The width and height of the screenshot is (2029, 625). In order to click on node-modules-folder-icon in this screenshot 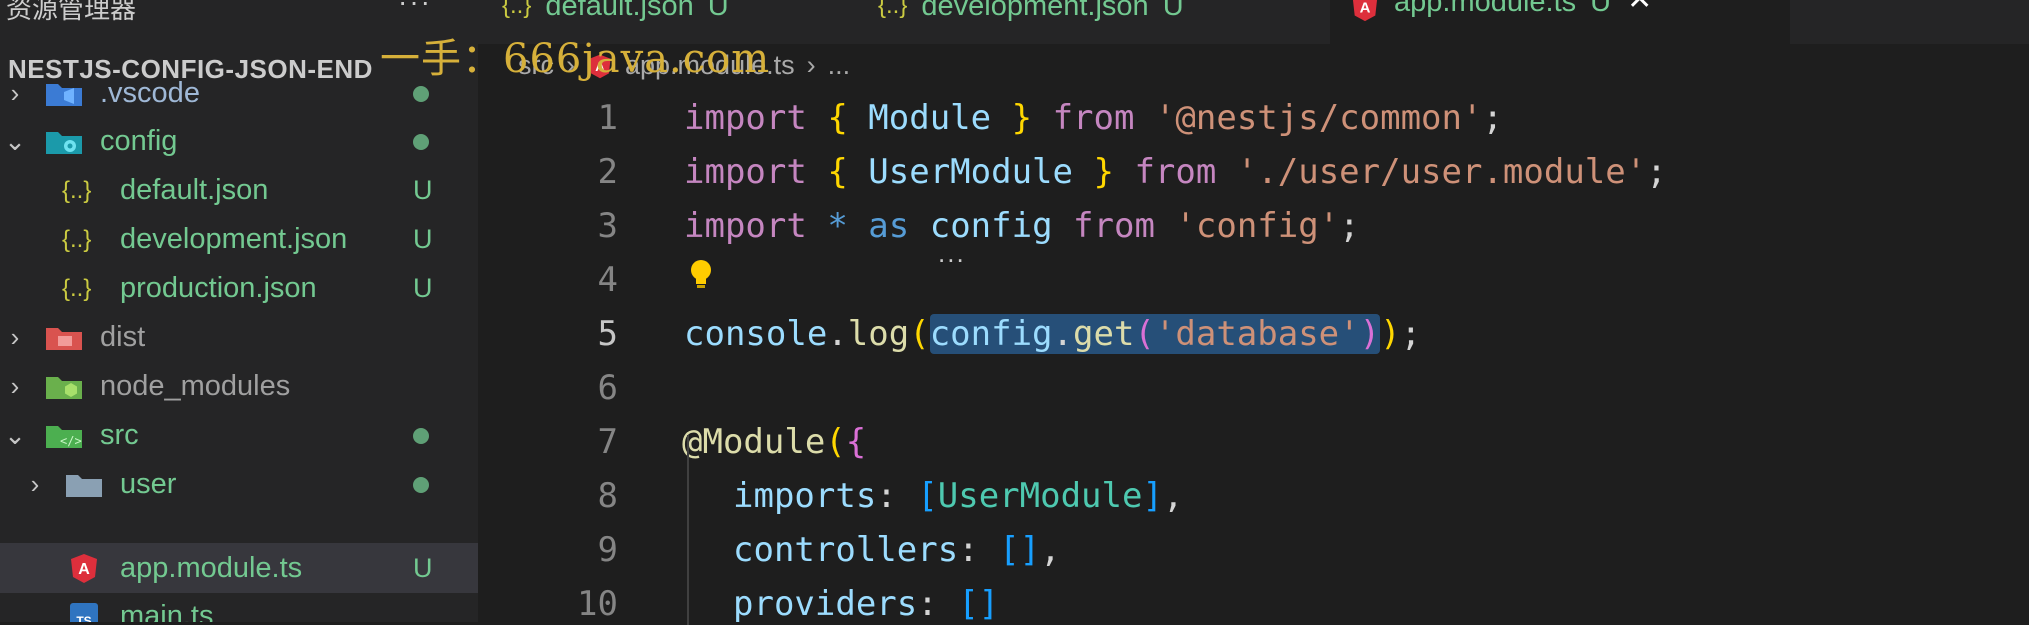, I will do `click(64, 387)`.